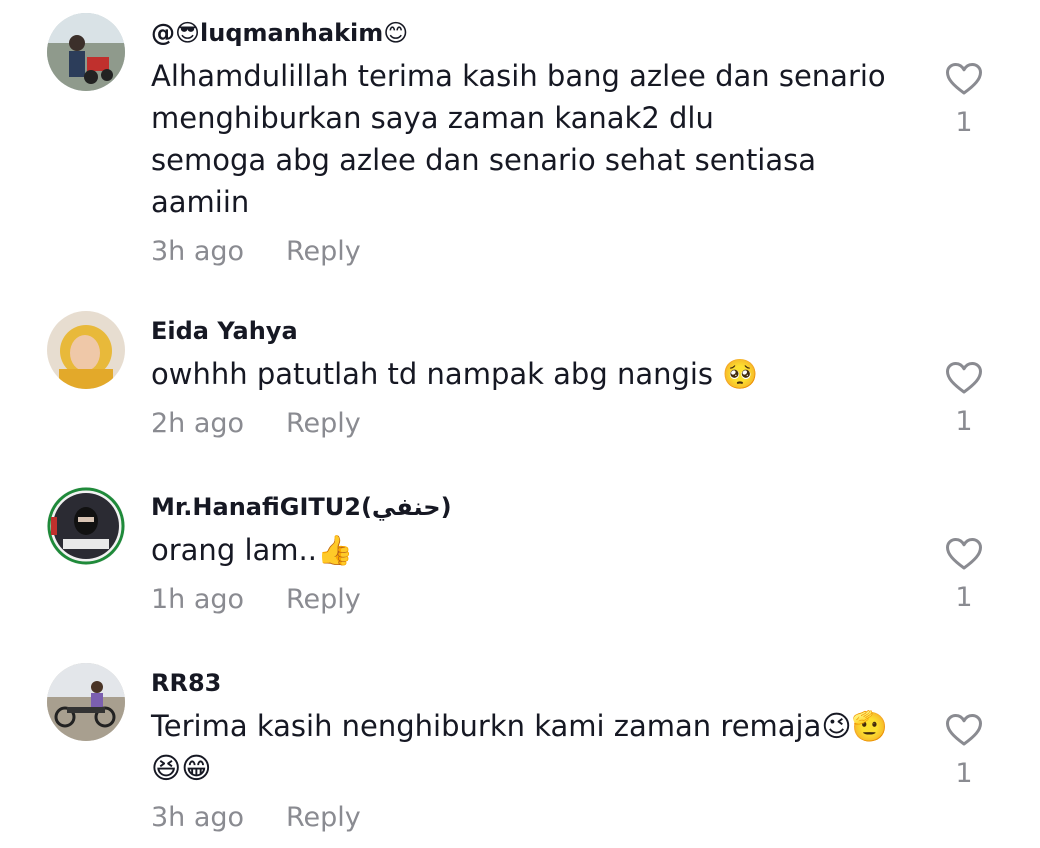 The image size is (1040, 848). Describe the element at coordinates (301, 507) in the screenshot. I see `comment-username: Mr.HanafiGITU2(حنفي)` at that location.